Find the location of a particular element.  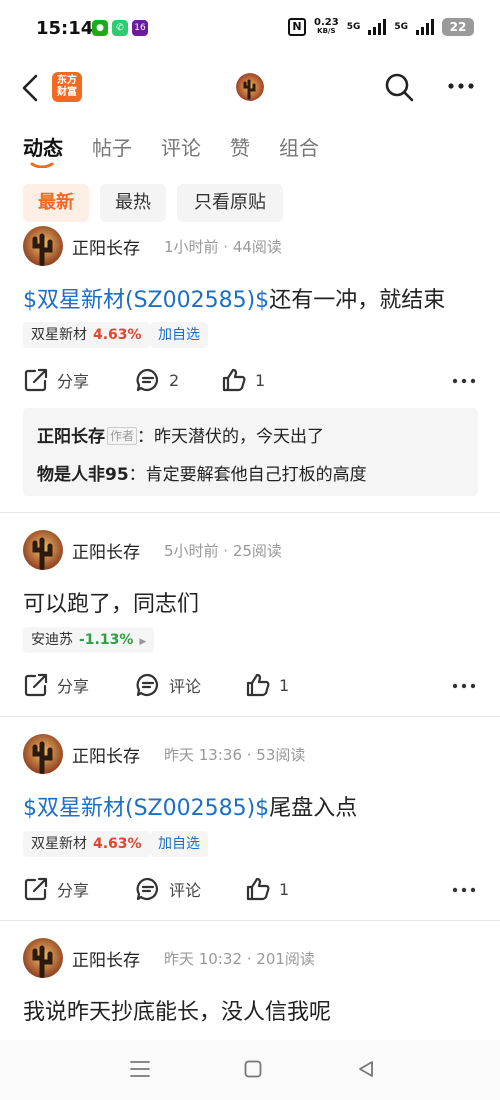

status-right: N 0.23 KB/S 5G 5G 22 is located at coordinates (381, 27).